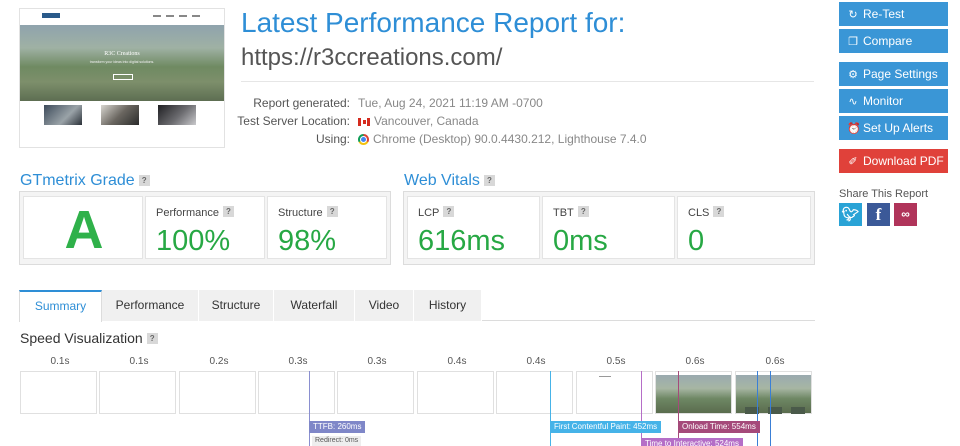 The image size is (960, 446). I want to click on speed-visualization-title: Speed Visualization, so click(81, 338).